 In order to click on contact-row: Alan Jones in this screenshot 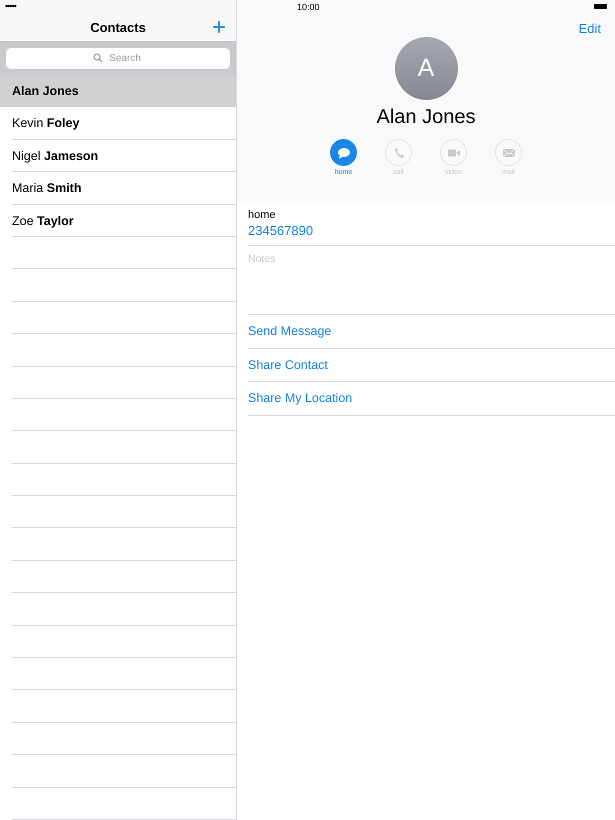, I will do `click(118, 91)`.